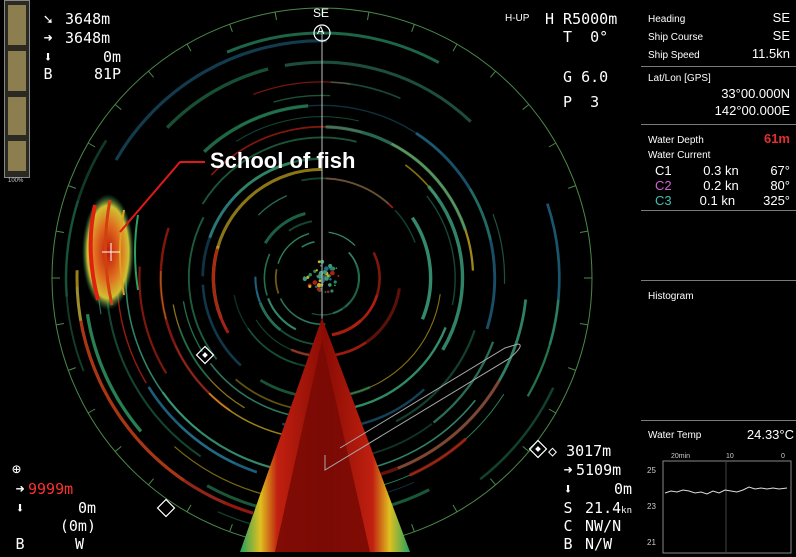  I want to click on p-setting: P 3, so click(581, 102).